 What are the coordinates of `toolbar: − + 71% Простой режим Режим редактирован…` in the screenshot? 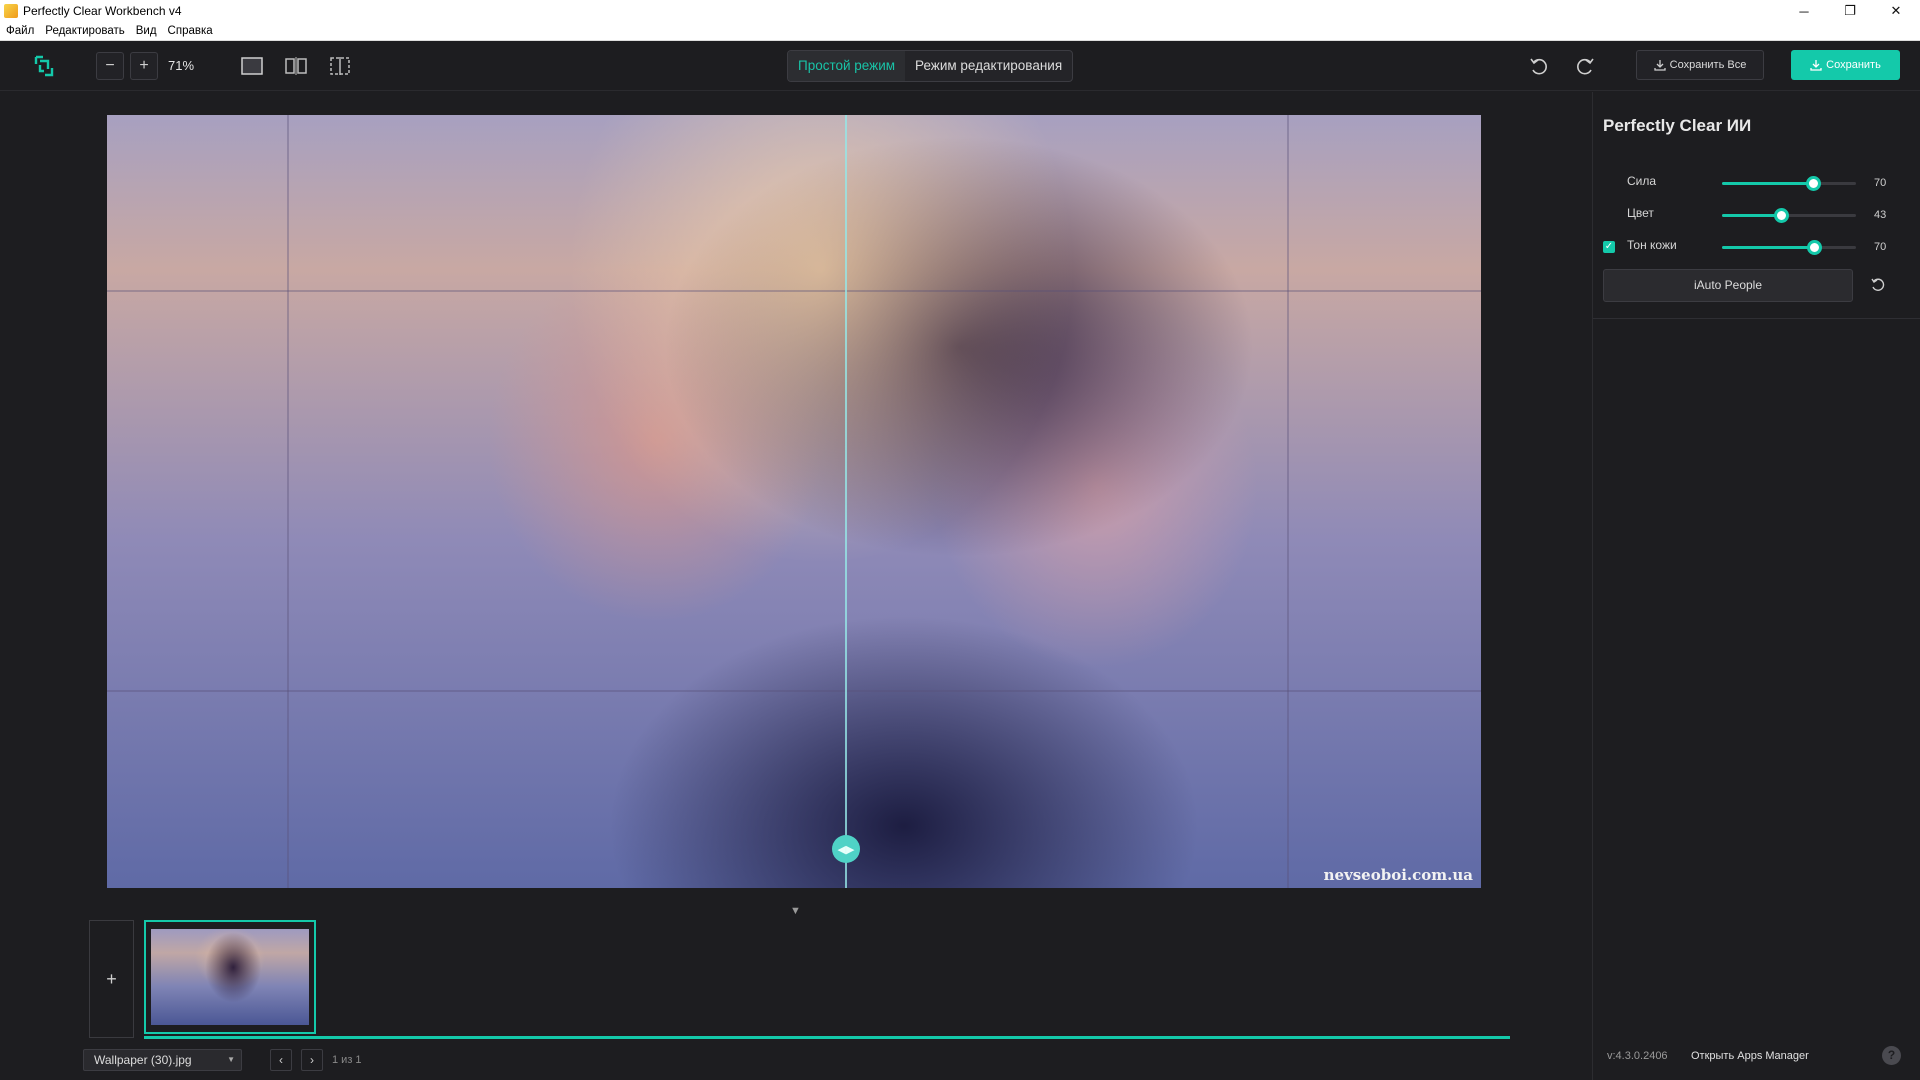 It's located at (960, 66).